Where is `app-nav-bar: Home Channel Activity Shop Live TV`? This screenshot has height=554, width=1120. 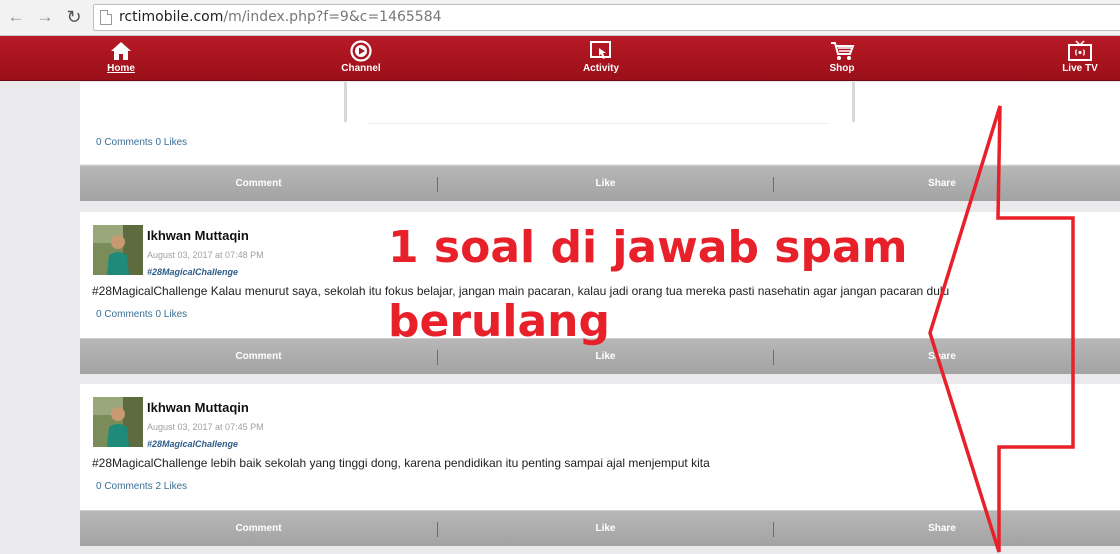 app-nav-bar: Home Channel Activity Shop Live TV is located at coordinates (560, 58).